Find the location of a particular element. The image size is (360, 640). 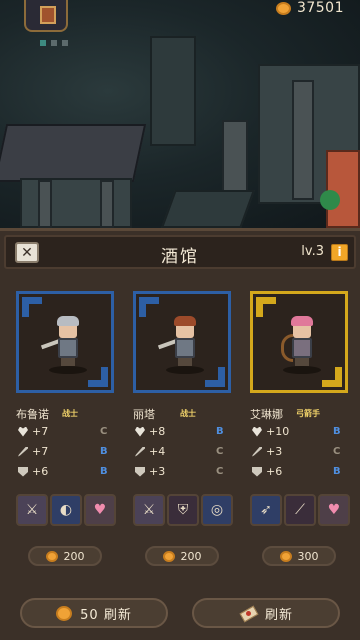

coin-counter: 37501 is located at coordinates (309, 8).